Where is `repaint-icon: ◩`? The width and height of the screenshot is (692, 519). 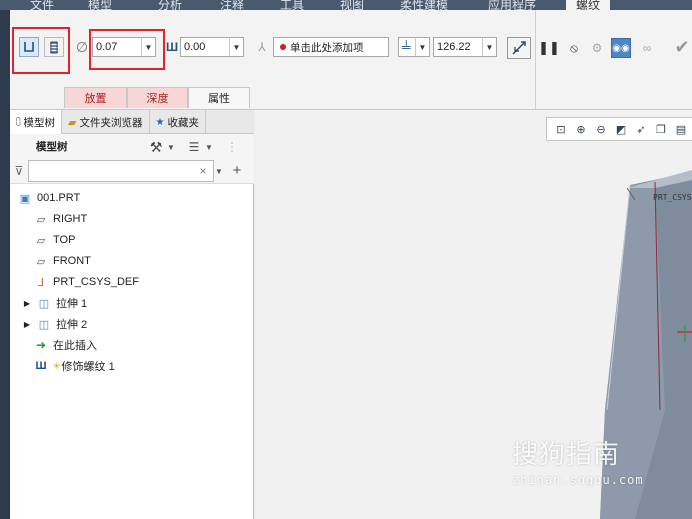
repaint-icon: ◩ is located at coordinates (621, 129).